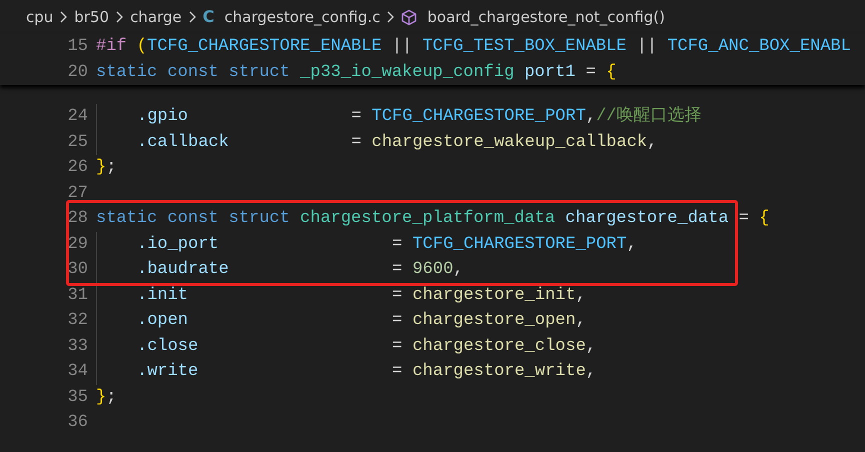 This screenshot has height=452, width=865. I want to click on line-number: 32, so click(77, 321).